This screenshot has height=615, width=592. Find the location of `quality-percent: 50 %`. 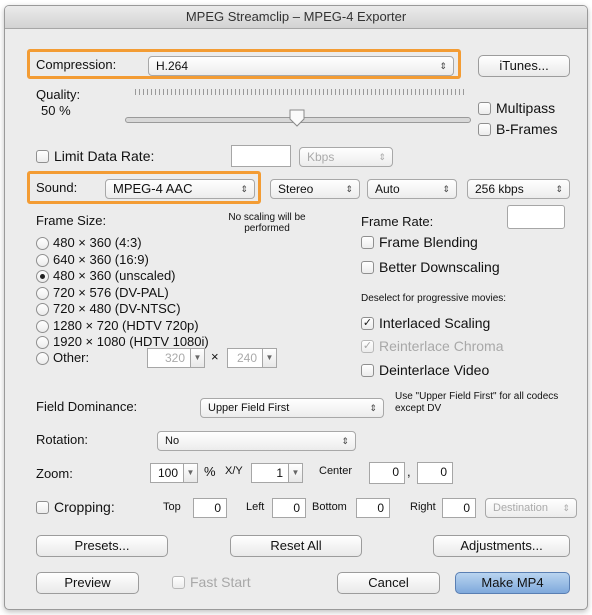

quality-percent: 50 % is located at coordinates (56, 110).